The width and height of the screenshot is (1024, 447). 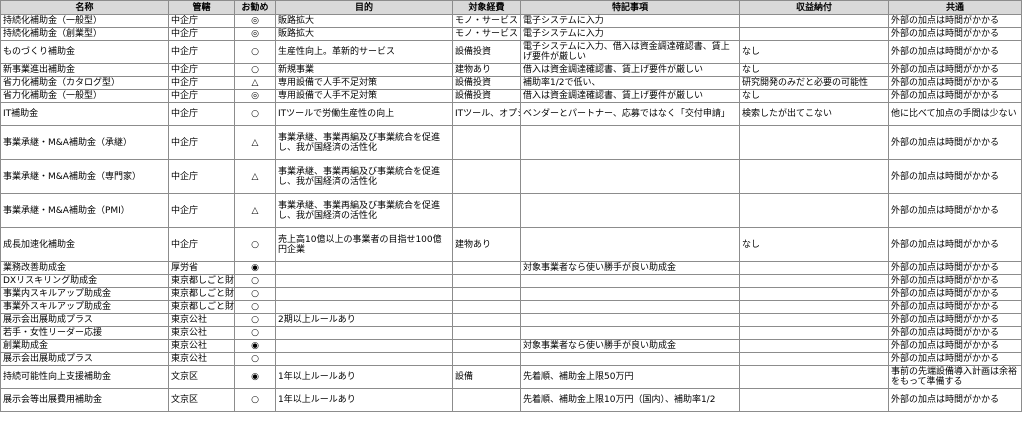 I want to click on cell-recommend: ◉, so click(x=255, y=268).